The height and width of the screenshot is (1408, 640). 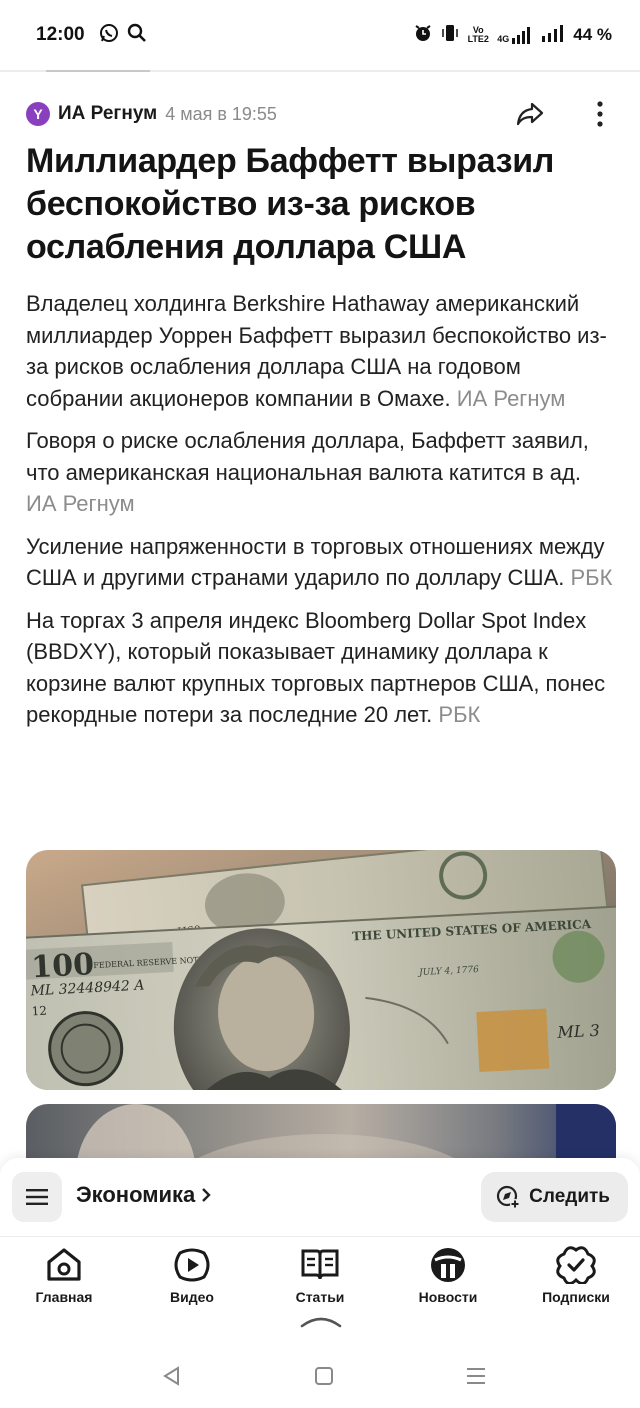 I want to click on network-type: 4G, so click(x=503, y=39).